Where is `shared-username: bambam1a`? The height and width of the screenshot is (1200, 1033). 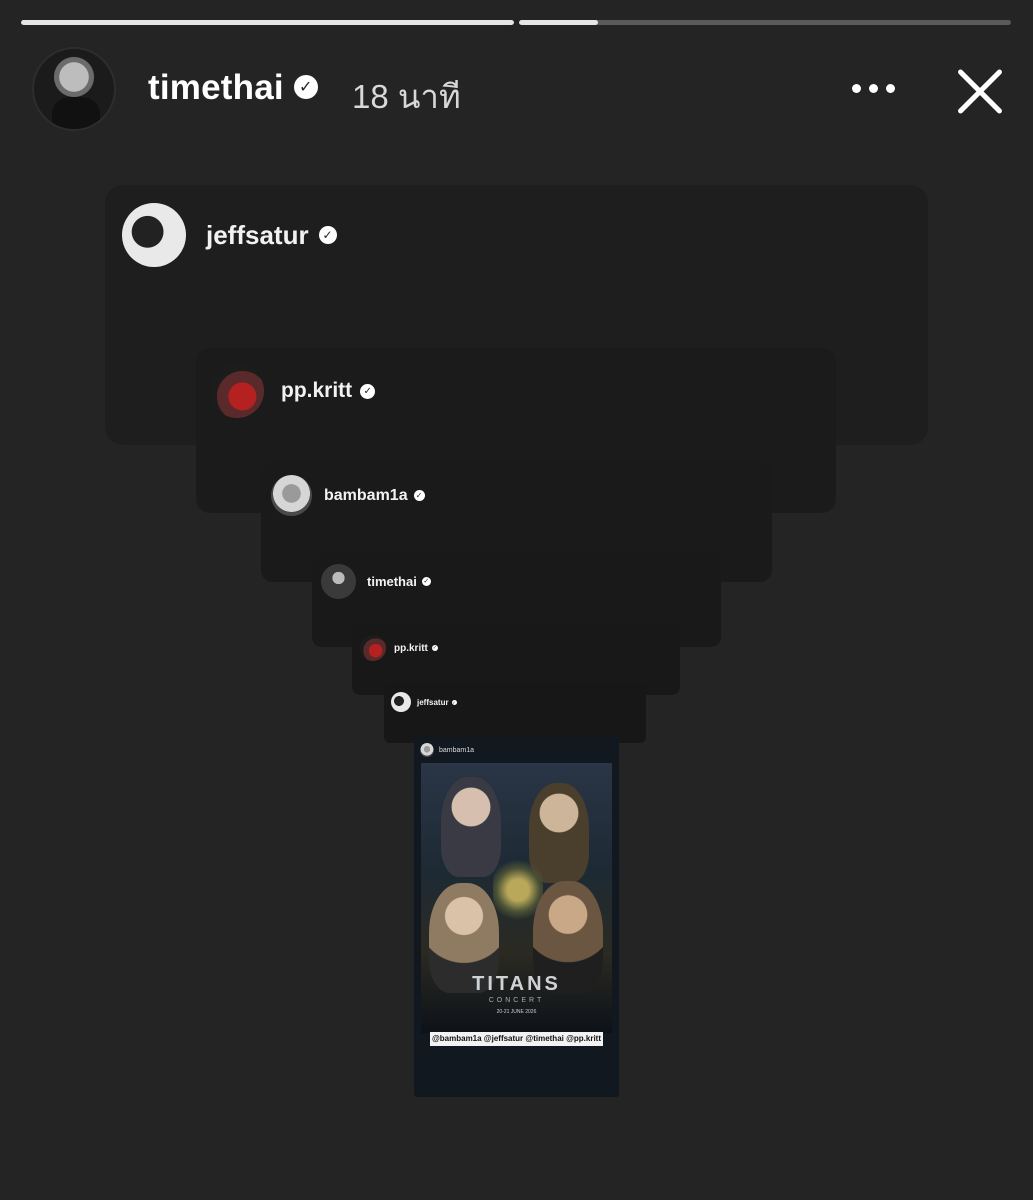 shared-username: bambam1a is located at coordinates (366, 495).